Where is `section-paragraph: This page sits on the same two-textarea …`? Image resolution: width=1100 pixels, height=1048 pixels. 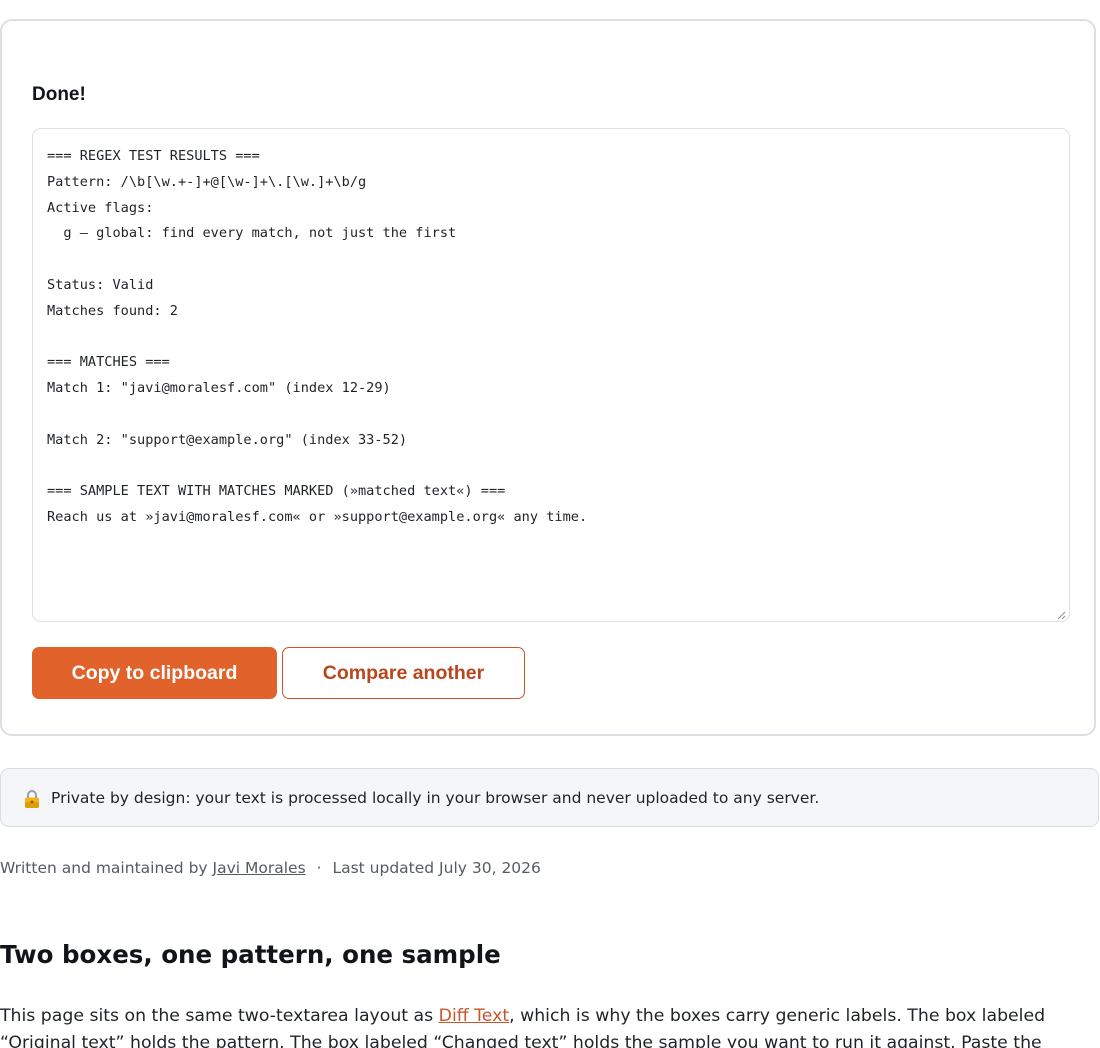
section-paragraph: This page sits on the same two-textarea … is located at coordinates (550, 1025).